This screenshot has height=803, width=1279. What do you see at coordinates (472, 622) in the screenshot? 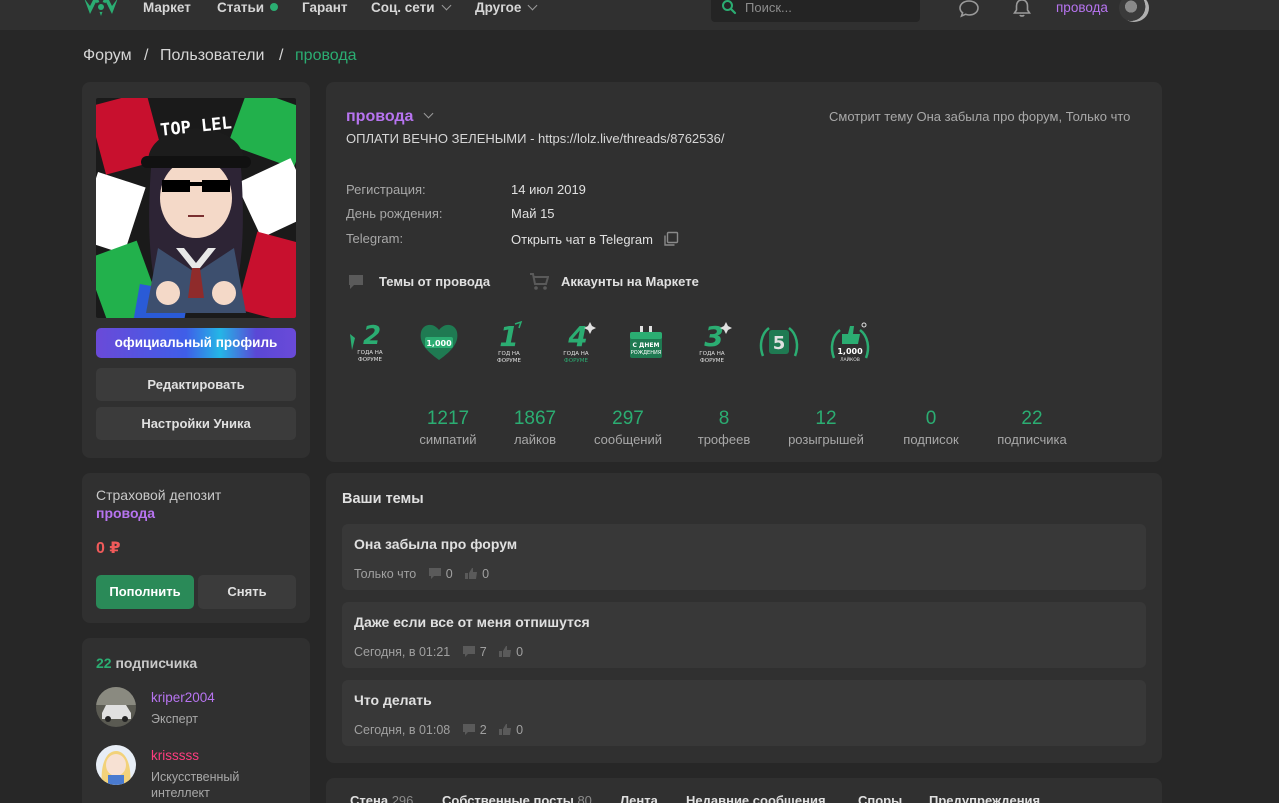
I see `thread-title: Даже если все от меня отпишутся` at bounding box center [472, 622].